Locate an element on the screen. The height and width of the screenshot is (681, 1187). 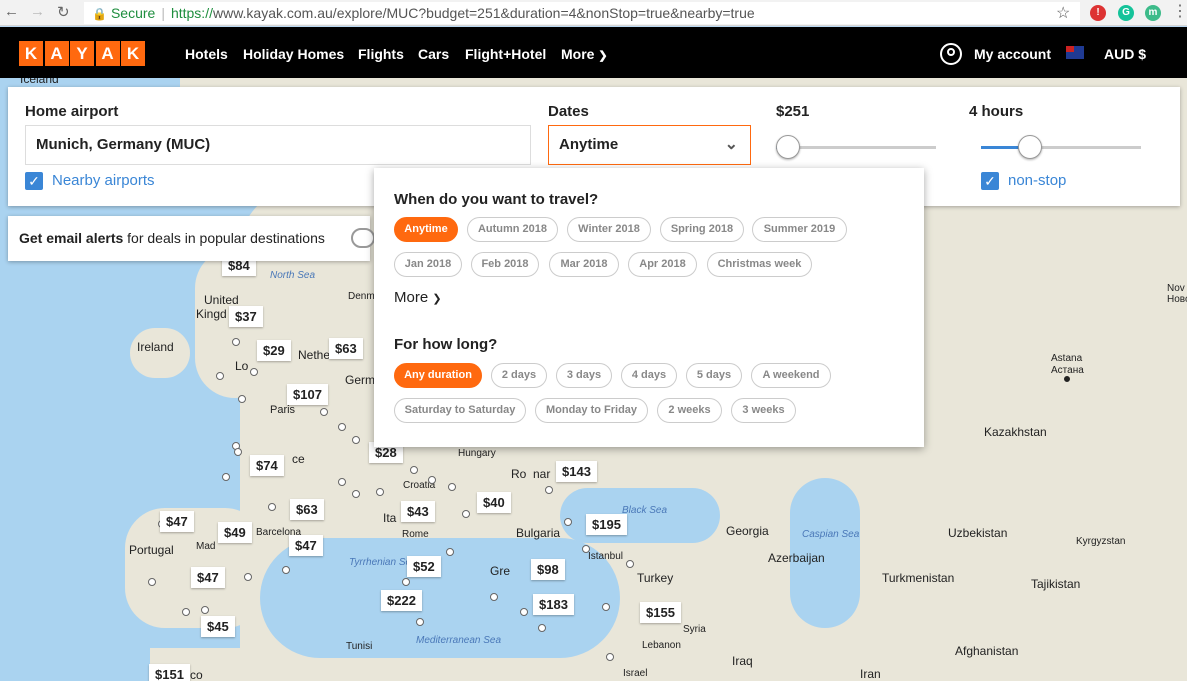
duration-option: 4 days is located at coordinates (649, 375).